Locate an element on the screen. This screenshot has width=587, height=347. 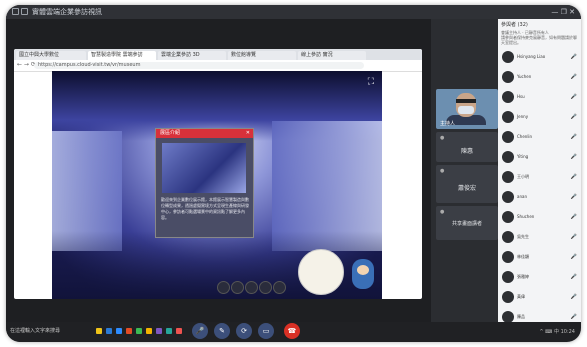
speaker-tile-2: ● 陳惠 is located at coordinates (467, 147).